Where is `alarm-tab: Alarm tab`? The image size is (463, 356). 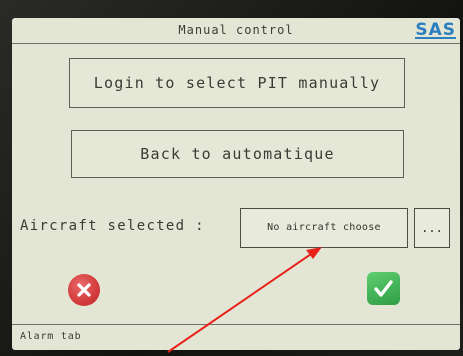
alarm-tab: Alarm tab is located at coordinates (50, 336).